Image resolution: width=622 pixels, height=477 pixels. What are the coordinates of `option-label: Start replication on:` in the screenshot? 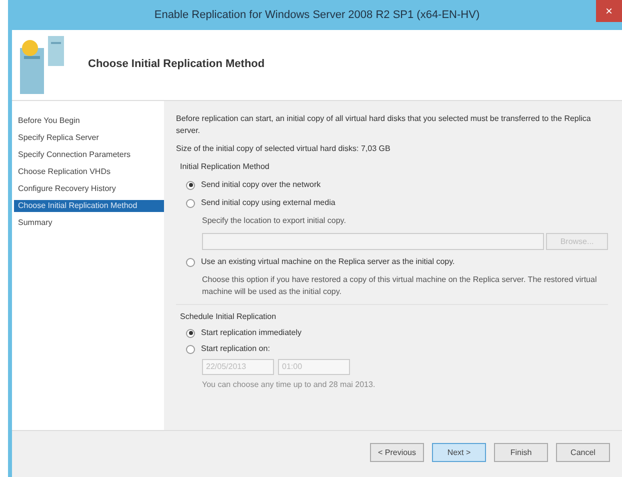 It's located at (235, 349).